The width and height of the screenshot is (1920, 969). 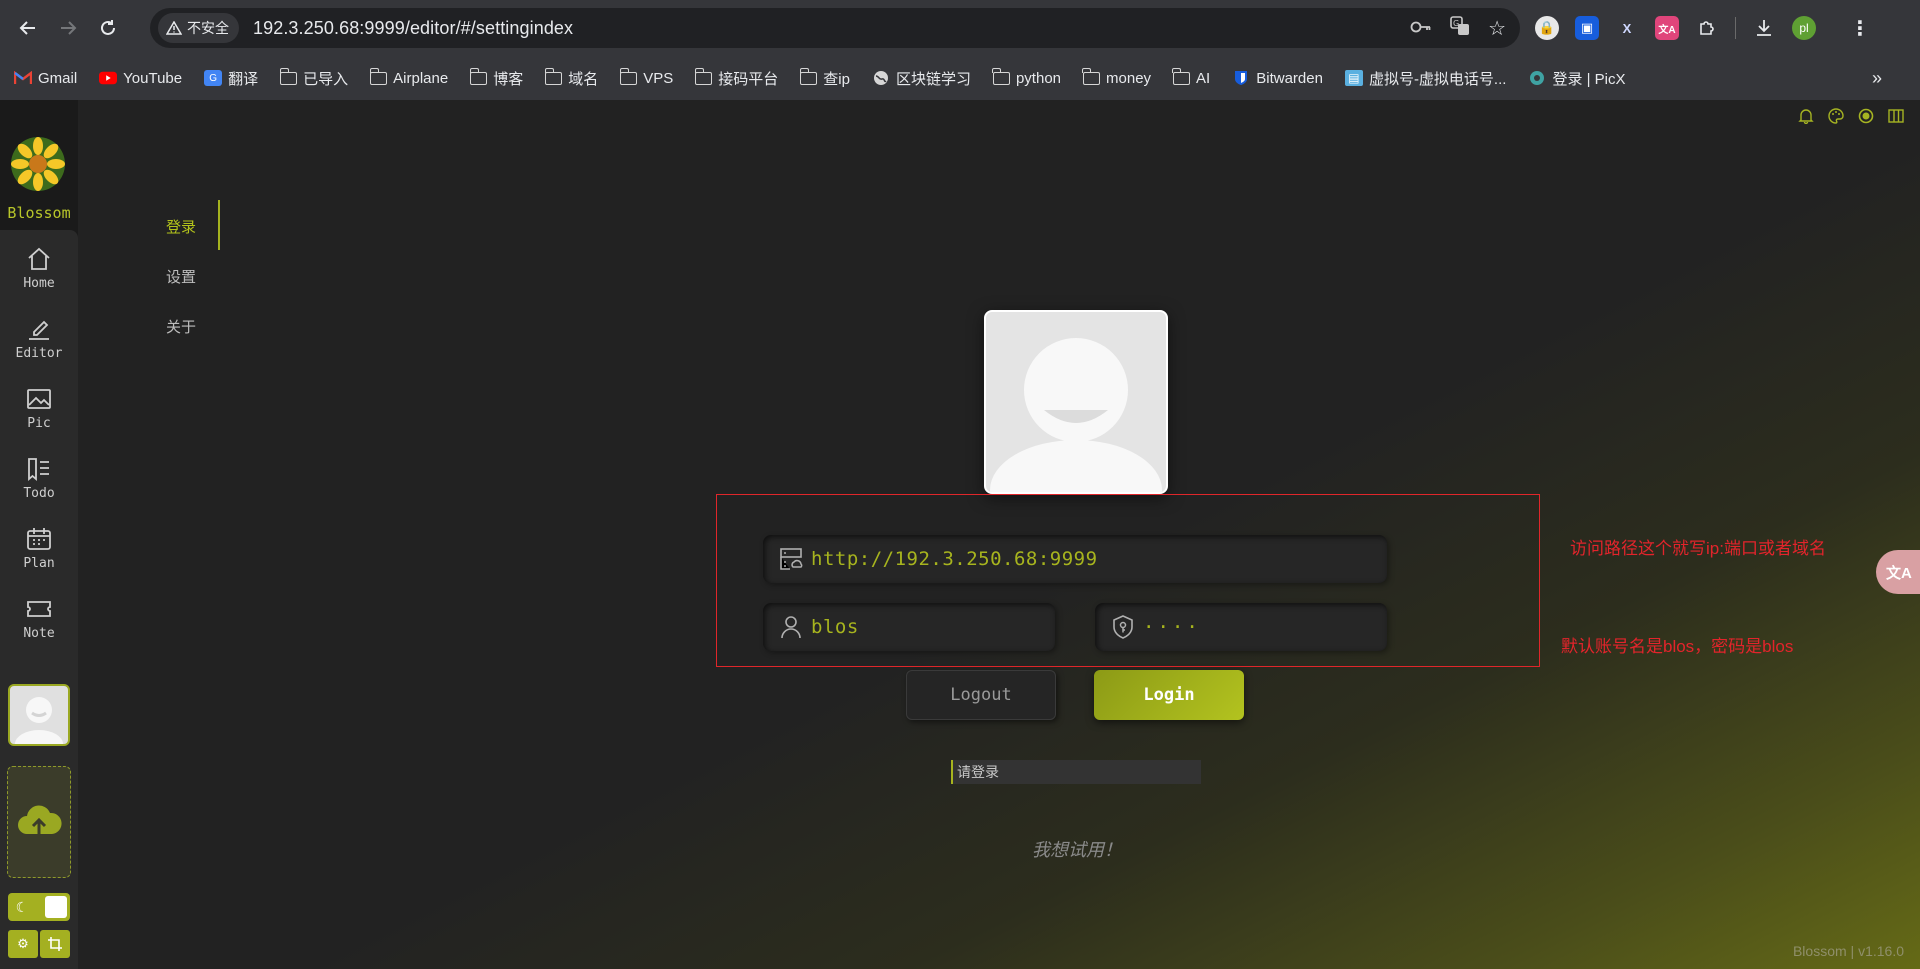 I want to click on google-translate-icon: G, so click(x=213, y=78).